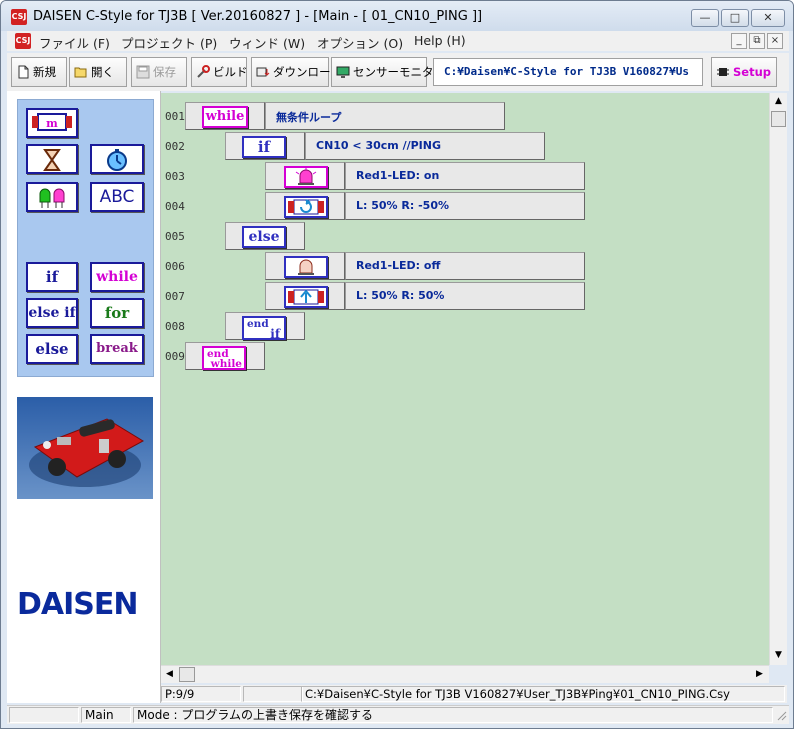  I want to click on palette-if-button: if, so click(52, 277).